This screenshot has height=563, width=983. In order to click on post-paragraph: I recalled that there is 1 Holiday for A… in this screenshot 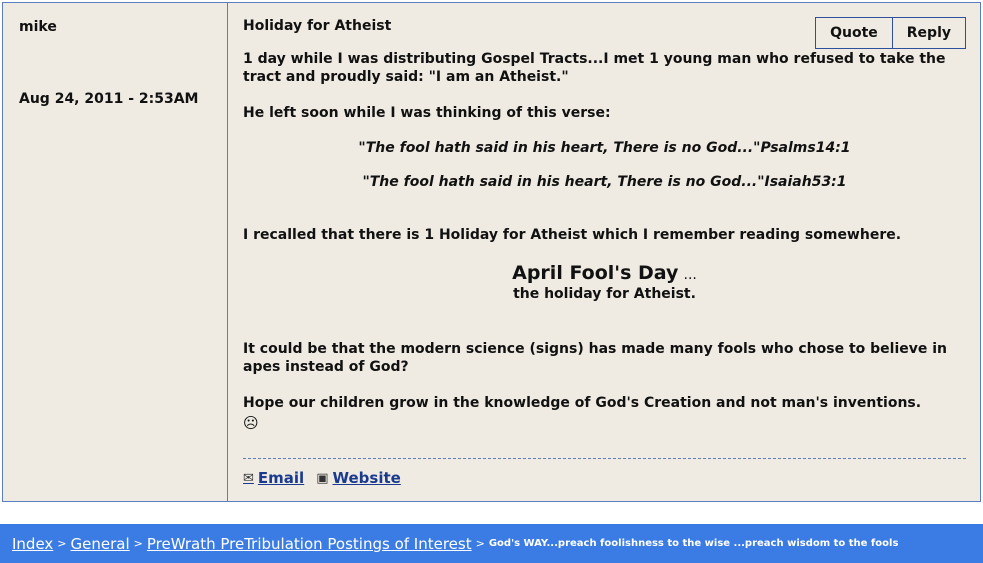, I will do `click(572, 235)`.